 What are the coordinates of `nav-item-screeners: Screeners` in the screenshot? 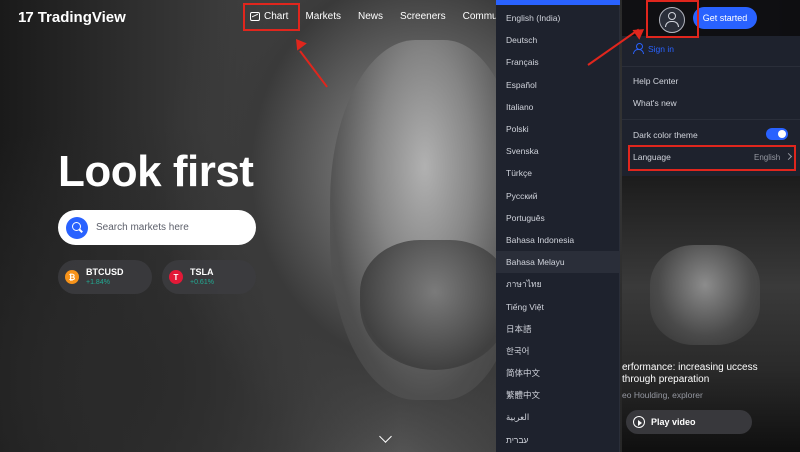 It's located at (423, 16).